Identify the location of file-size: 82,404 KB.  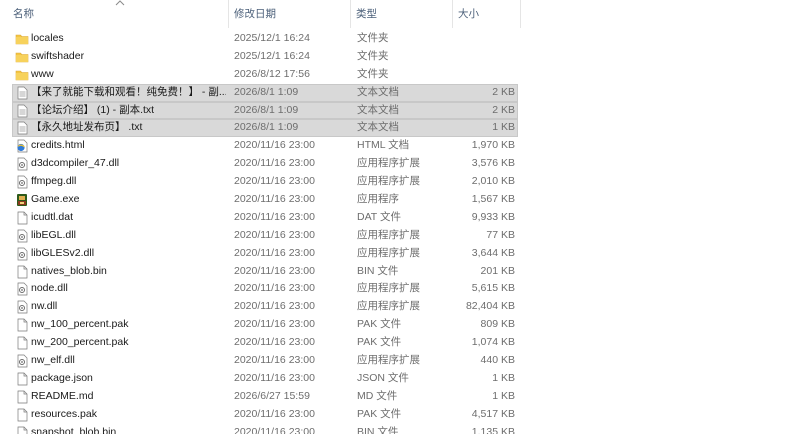
(490, 306).